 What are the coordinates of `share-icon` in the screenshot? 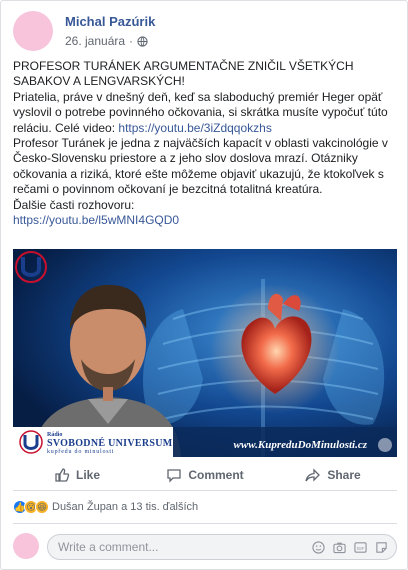 It's located at (313, 474).